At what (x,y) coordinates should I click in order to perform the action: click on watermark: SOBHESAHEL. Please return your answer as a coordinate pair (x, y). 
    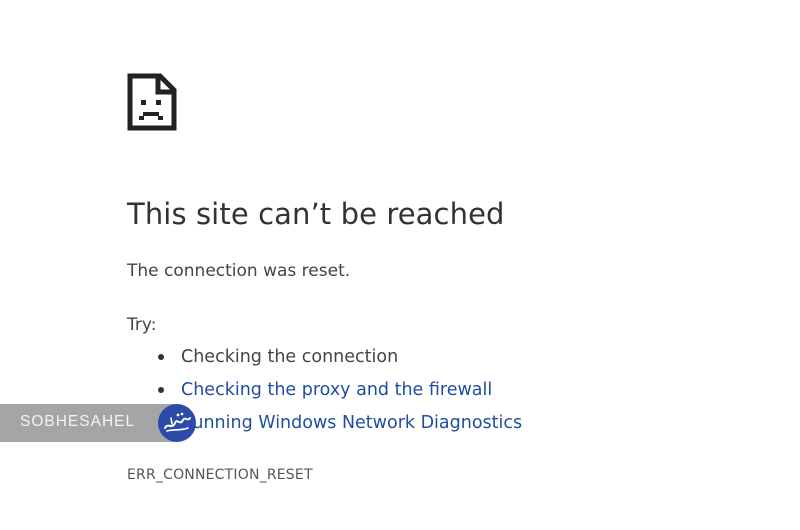
    Looking at the image, I should click on (98, 423).